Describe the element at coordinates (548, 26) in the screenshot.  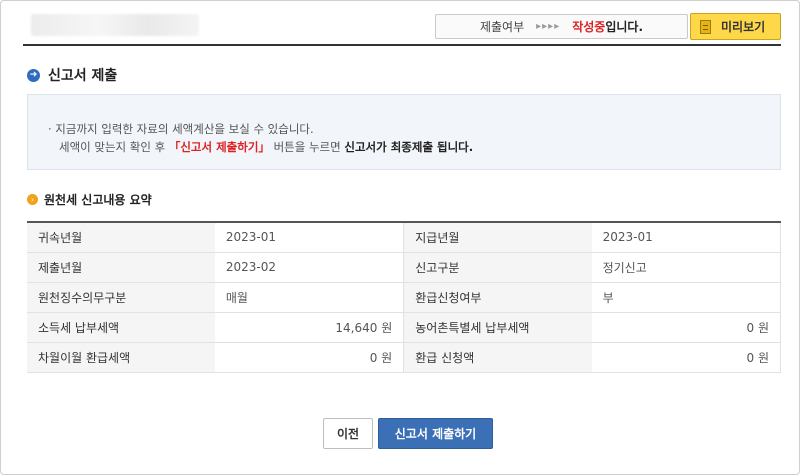
I see `arrow-icons: ▸▸▸▸` at that location.